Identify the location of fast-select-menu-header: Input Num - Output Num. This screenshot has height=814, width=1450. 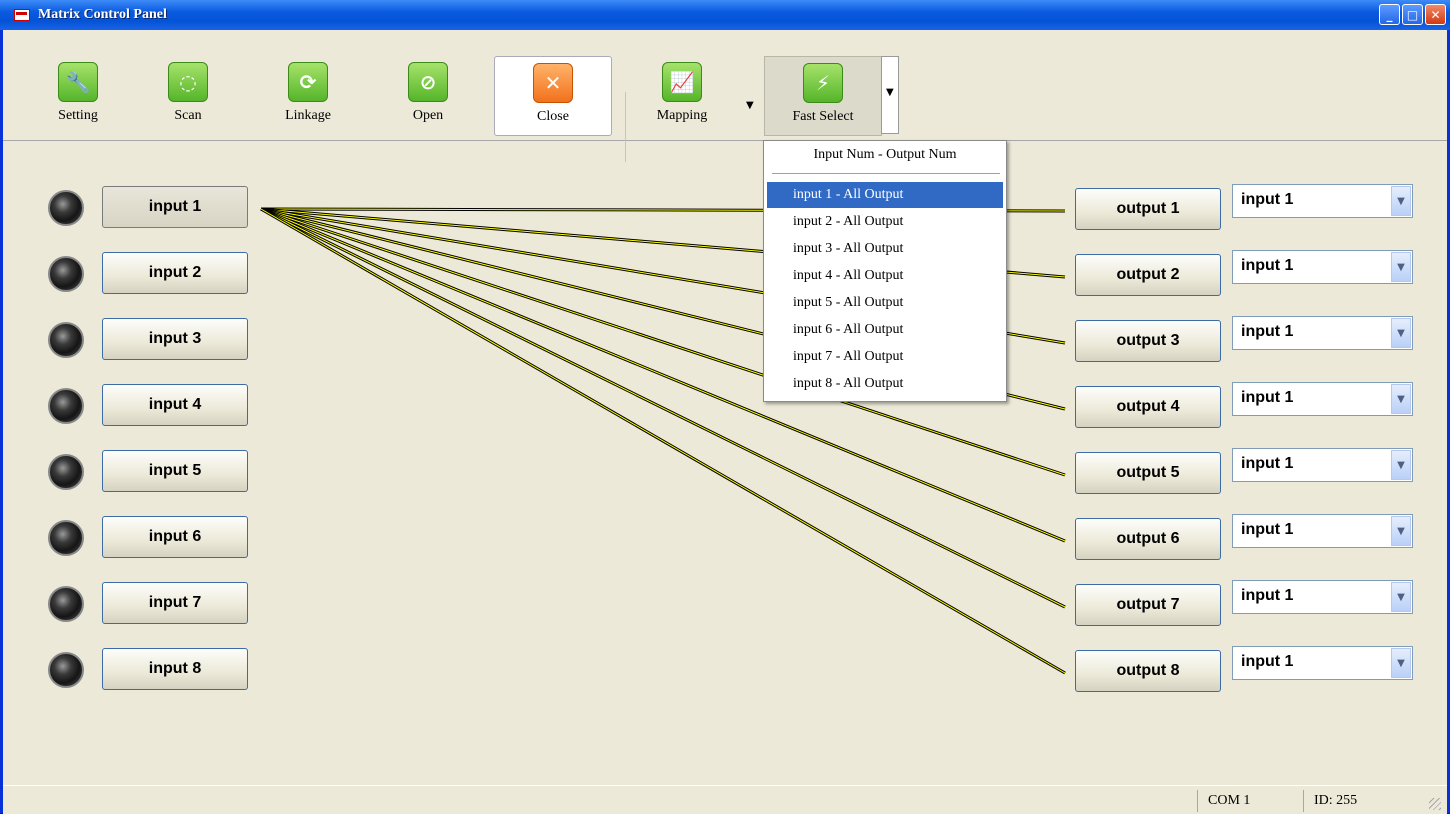
(885, 155).